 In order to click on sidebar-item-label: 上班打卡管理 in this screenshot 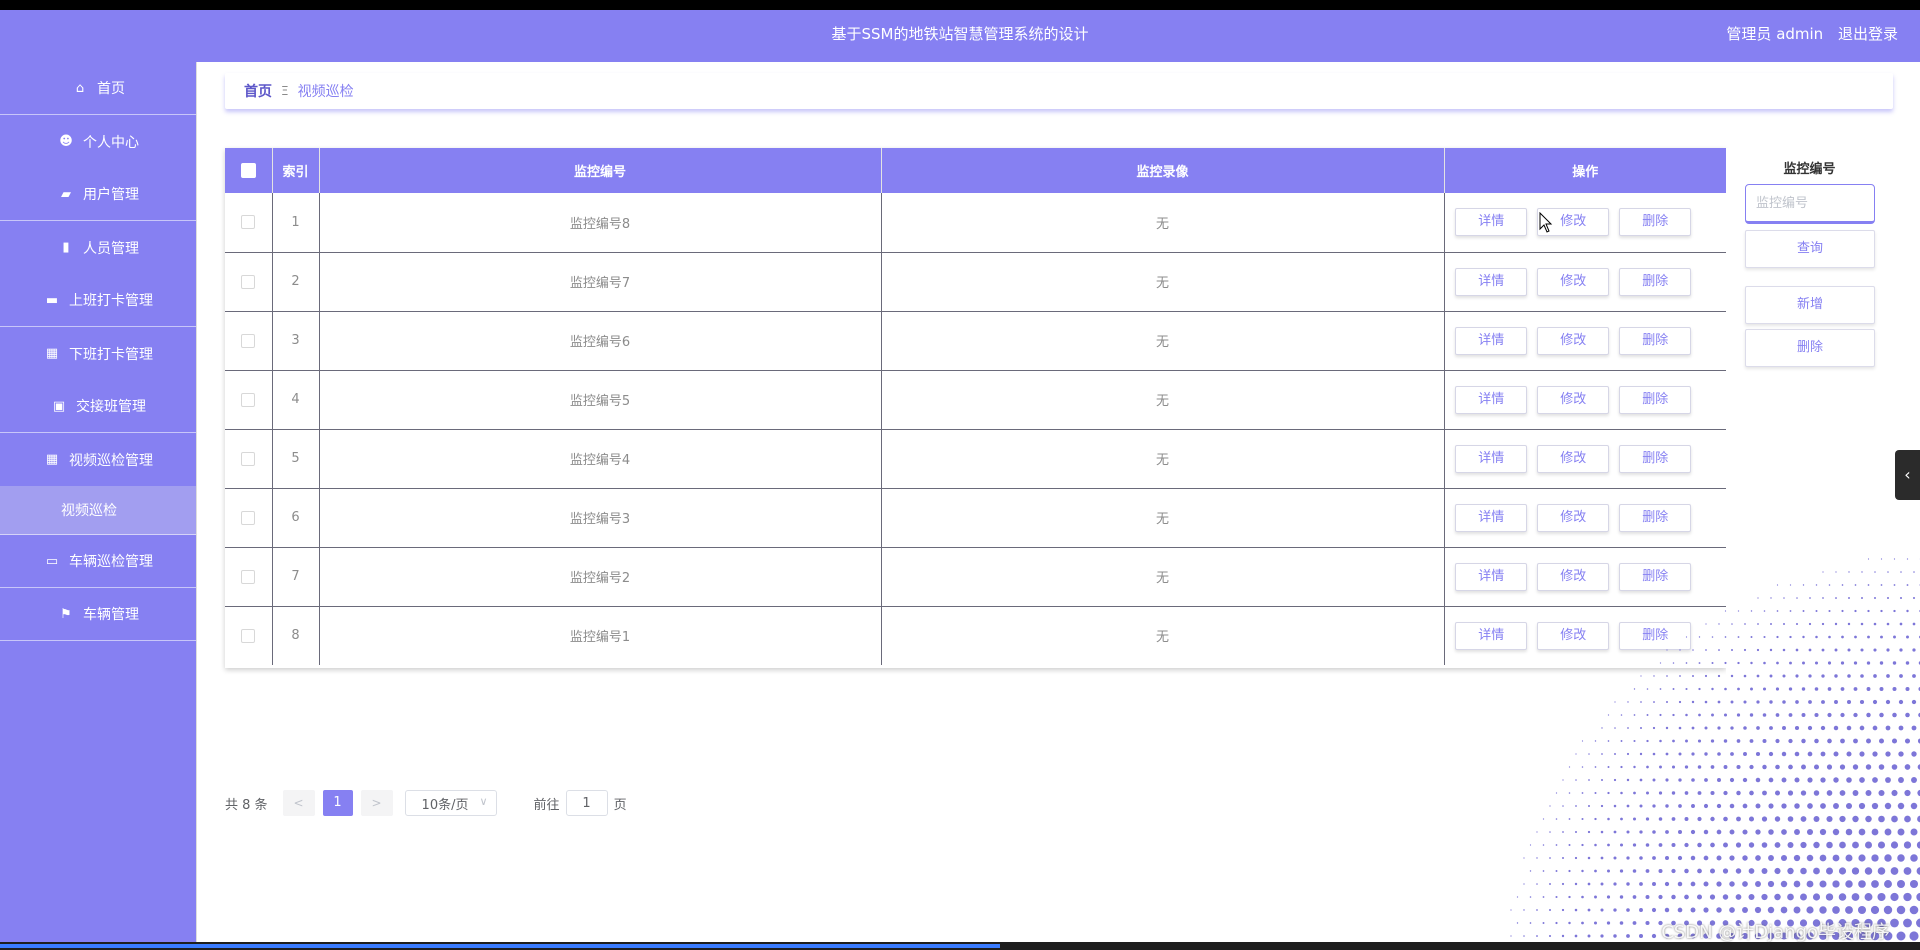, I will do `click(111, 301)`.